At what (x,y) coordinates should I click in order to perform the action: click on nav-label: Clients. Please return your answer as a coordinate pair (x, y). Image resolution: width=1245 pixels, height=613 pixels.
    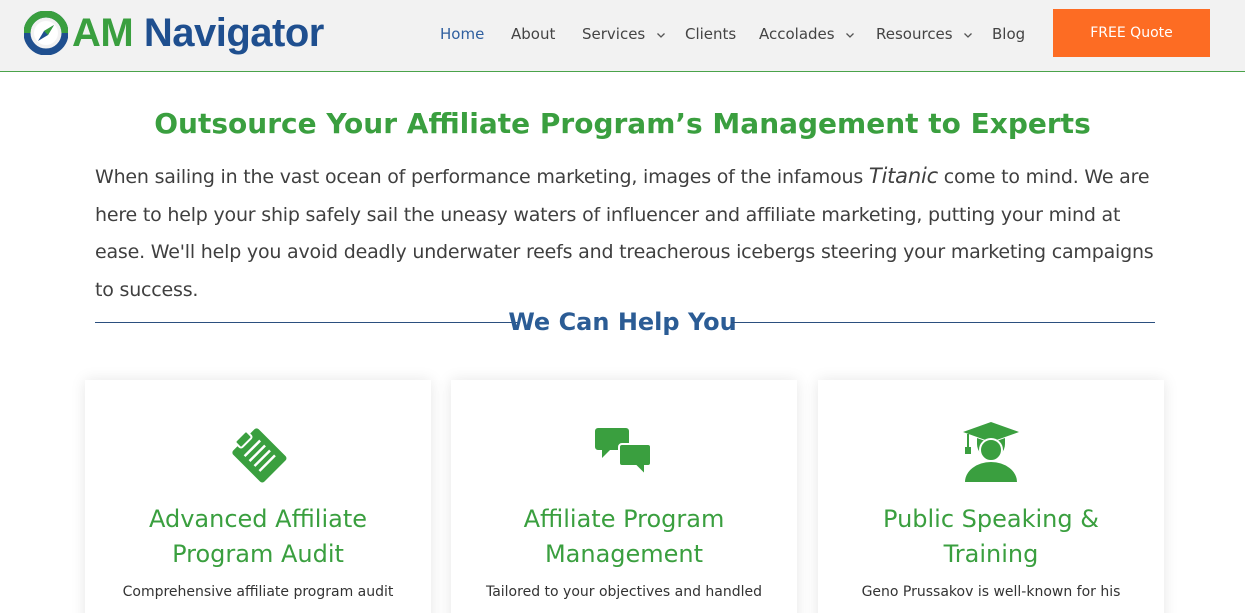
    Looking at the image, I should click on (711, 34).